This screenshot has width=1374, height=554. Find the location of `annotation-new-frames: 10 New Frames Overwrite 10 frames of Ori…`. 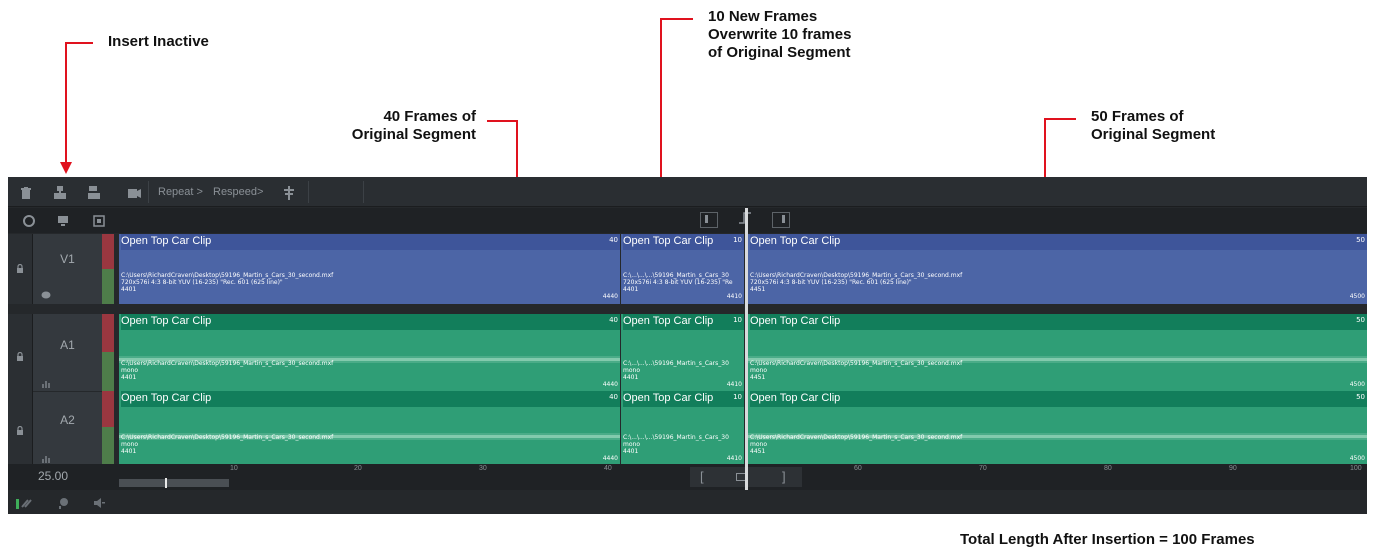

annotation-new-frames: 10 New Frames Overwrite 10 frames of Ori… is located at coordinates (779, 35).